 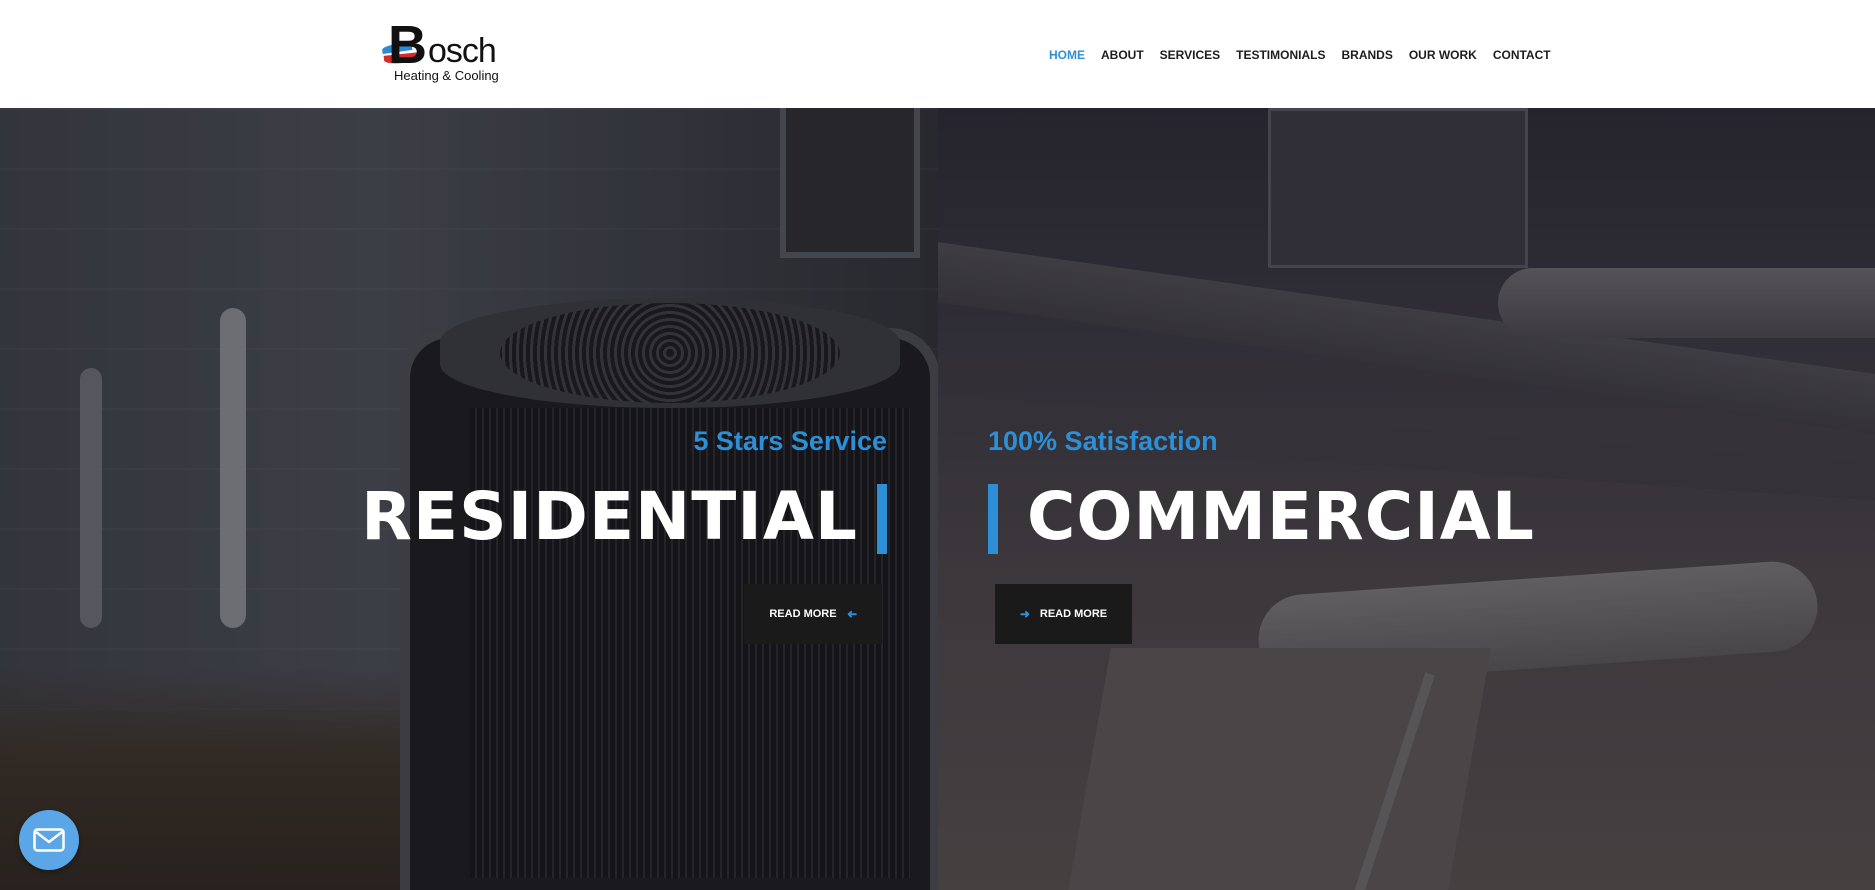 What do you see at coordinates (1281, 516) in the screenshot?
I see `commercial-heading: COMMERCIAL` at bounding box center [1281, 516].